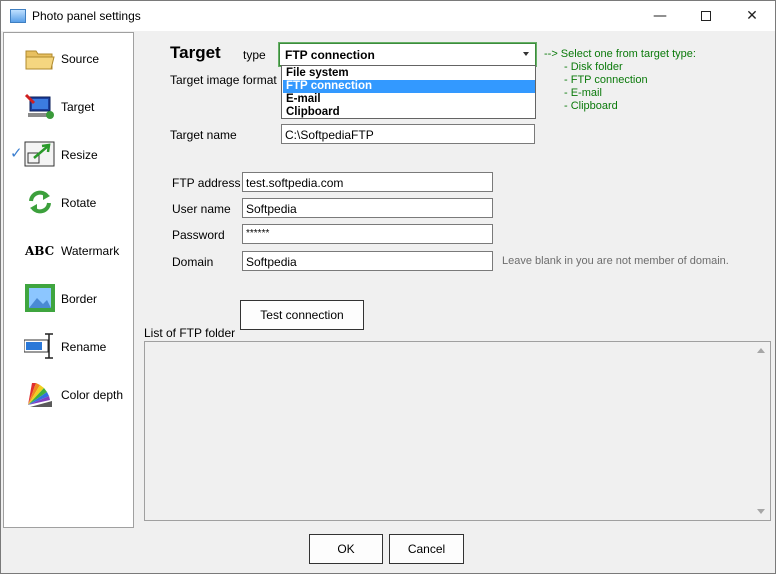  Describe the element at coordinates (409, 86) in the screenshot. I see `dropdown-option-ftp-connection: FTP connection` at that location.